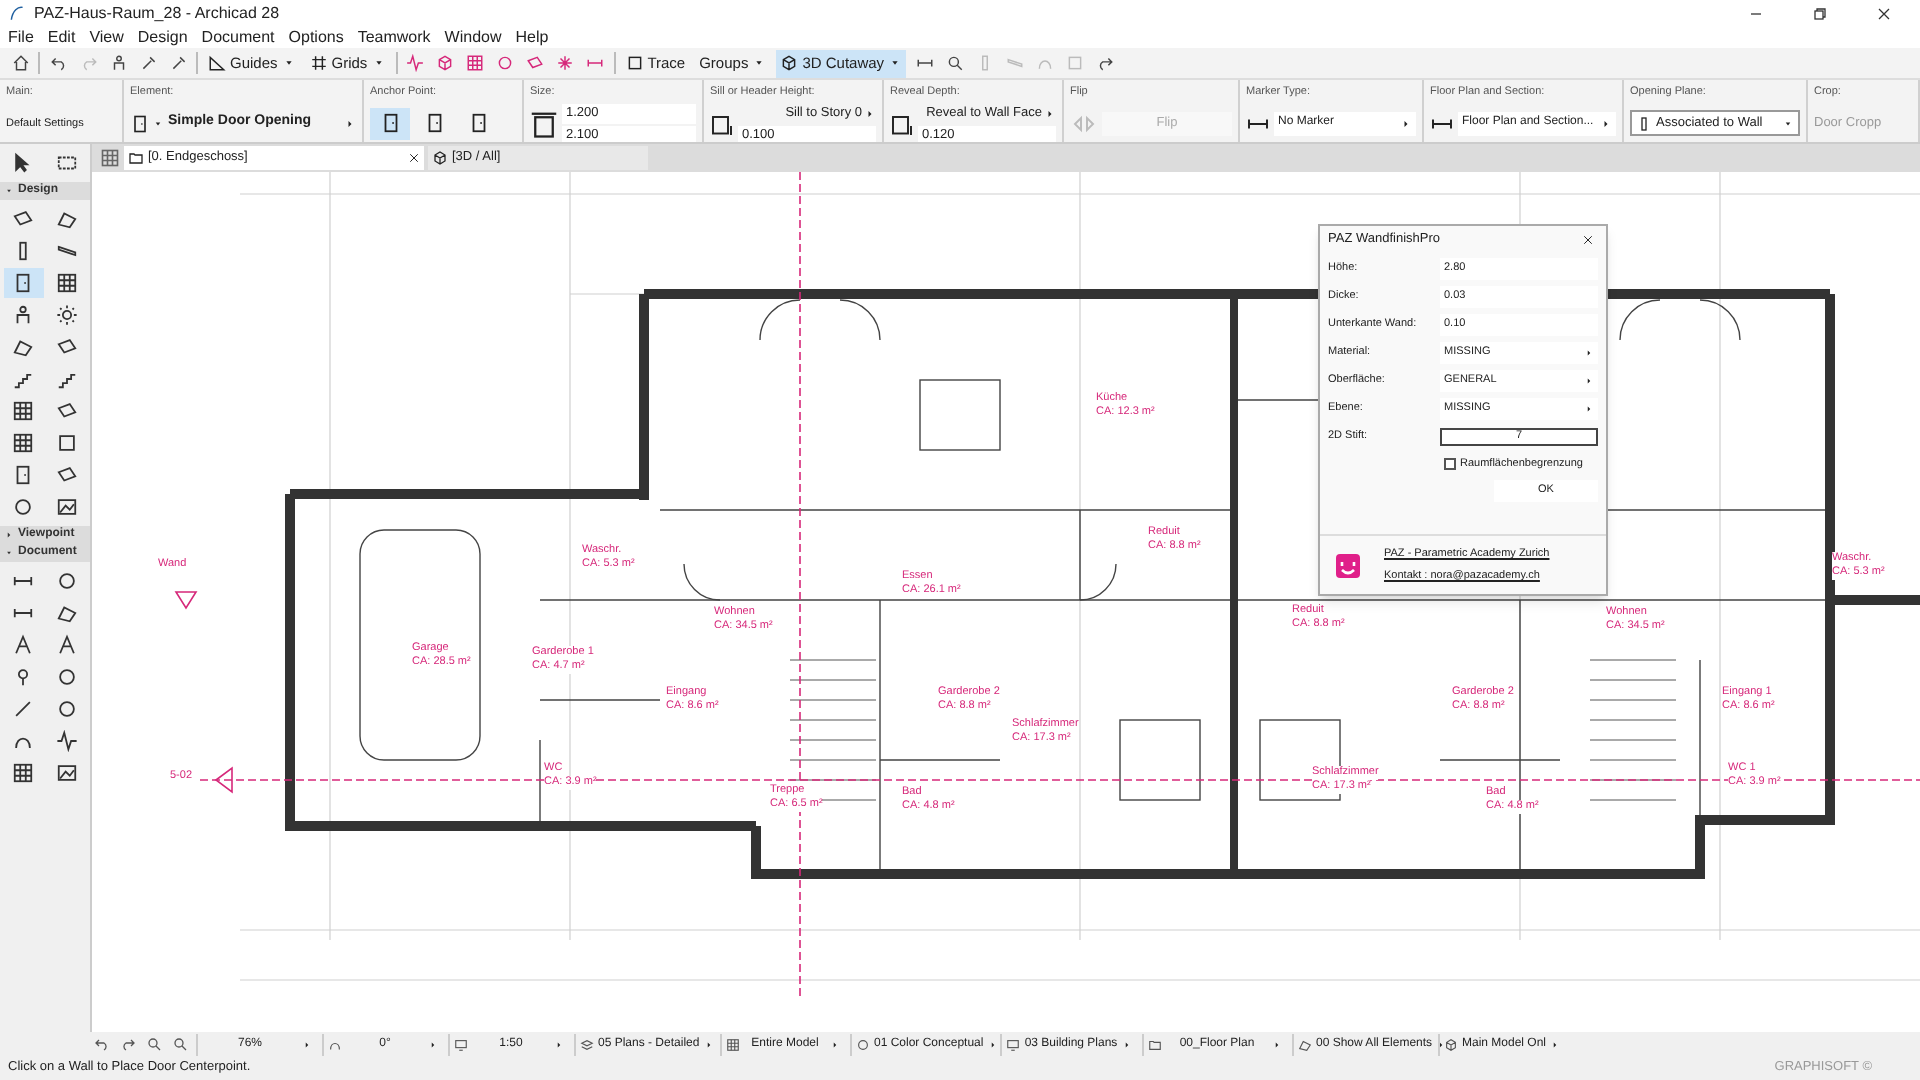 The width and height of the screenshot is (1920, 1080). What do you see at coordinates (1588, 240) in the screenshot?
I see `close-button` at bounding box center [1588, 240].